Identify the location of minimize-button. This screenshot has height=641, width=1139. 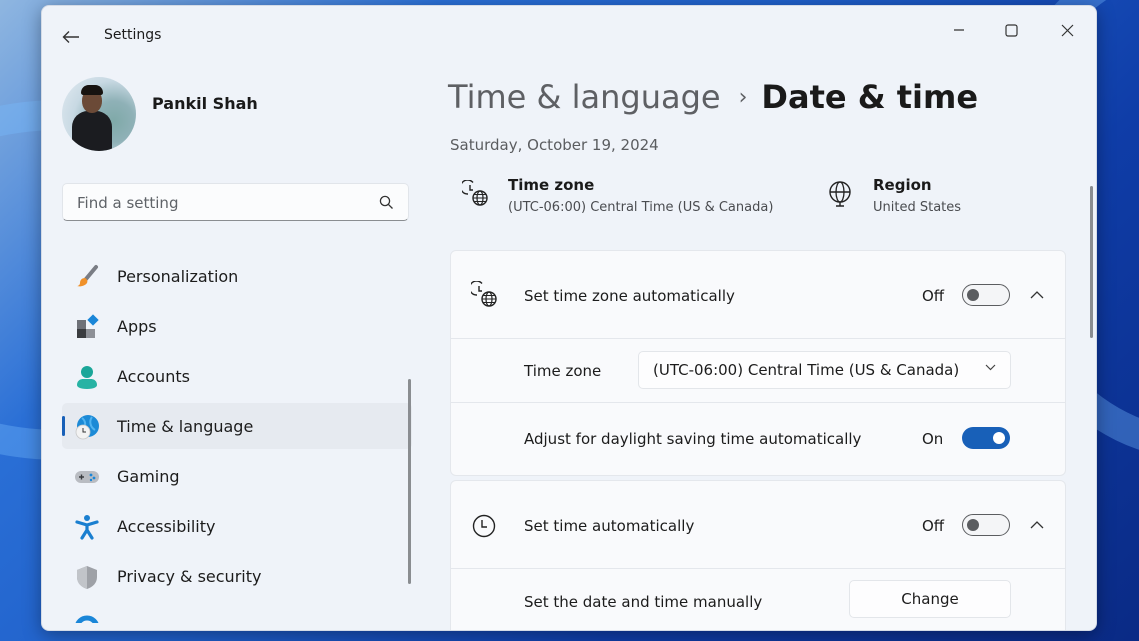
(959, 30).